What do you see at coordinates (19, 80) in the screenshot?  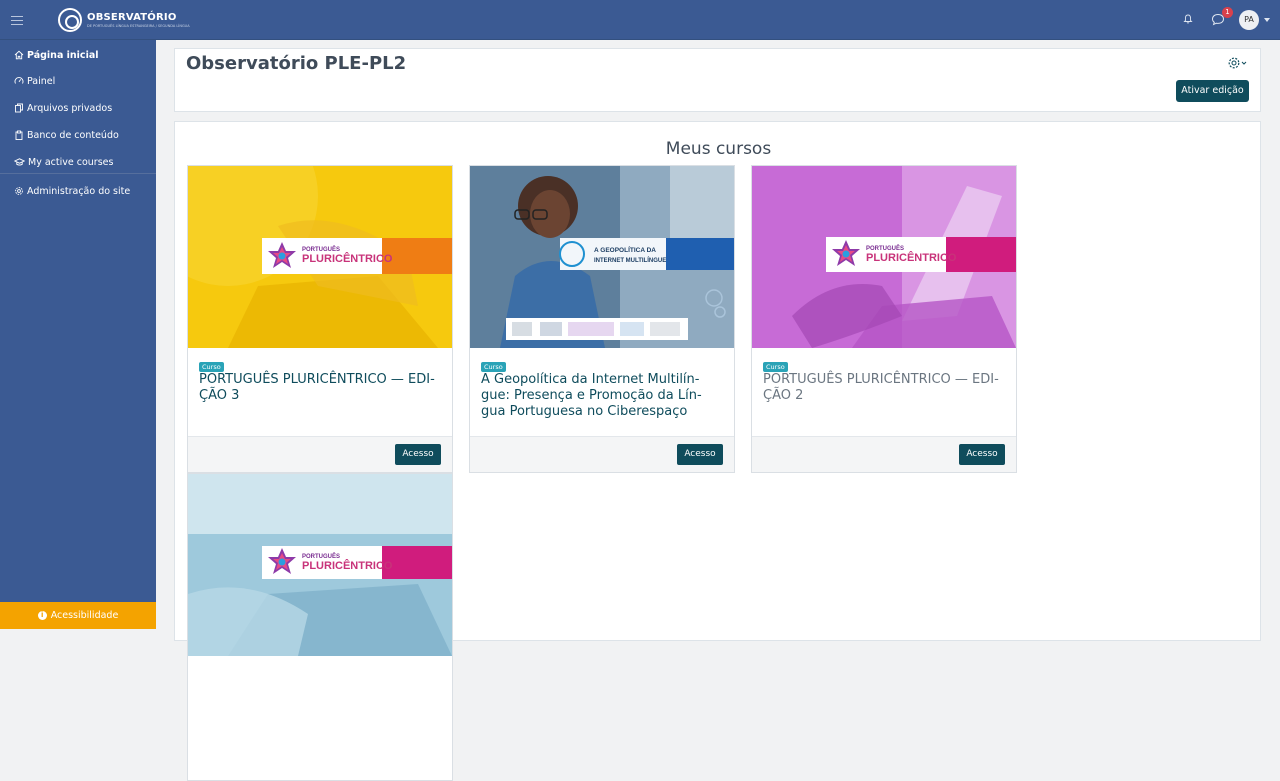 I see `dashboard-icon` at bounding box center [19, 80].